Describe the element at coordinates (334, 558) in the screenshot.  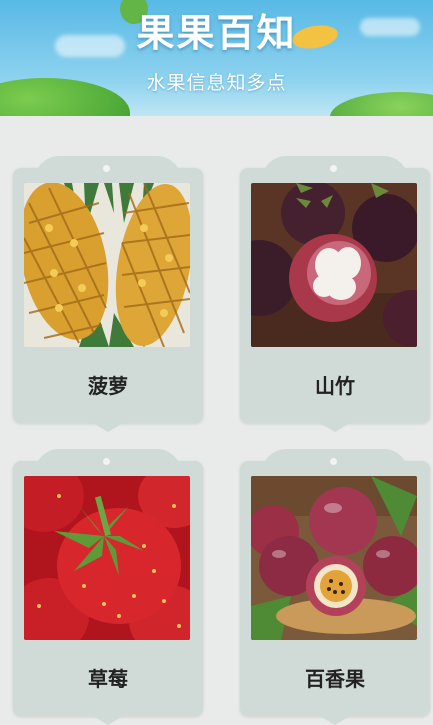
I see `passion-fruit-photo` at that location.